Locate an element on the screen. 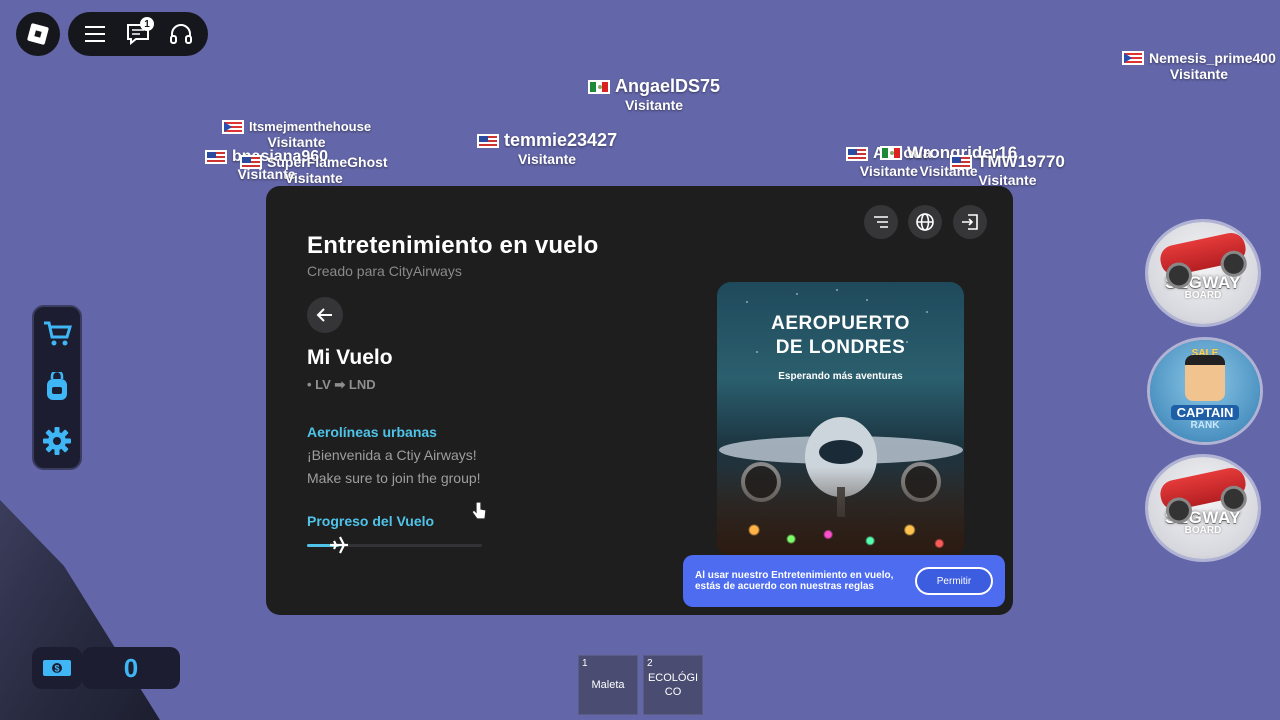  backpack-button is located at coordinates (57, 387).